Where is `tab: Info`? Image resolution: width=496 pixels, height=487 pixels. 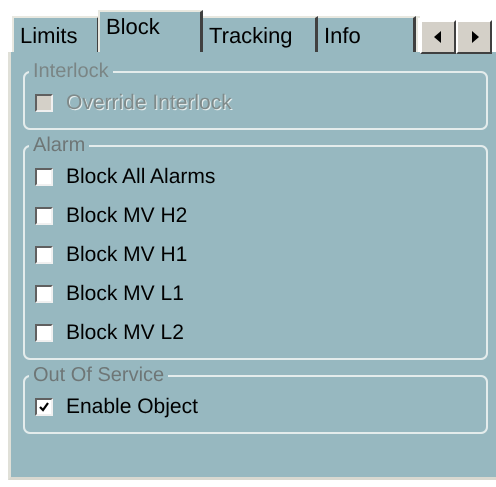
tab: Info is located at coordinates (367, 34).